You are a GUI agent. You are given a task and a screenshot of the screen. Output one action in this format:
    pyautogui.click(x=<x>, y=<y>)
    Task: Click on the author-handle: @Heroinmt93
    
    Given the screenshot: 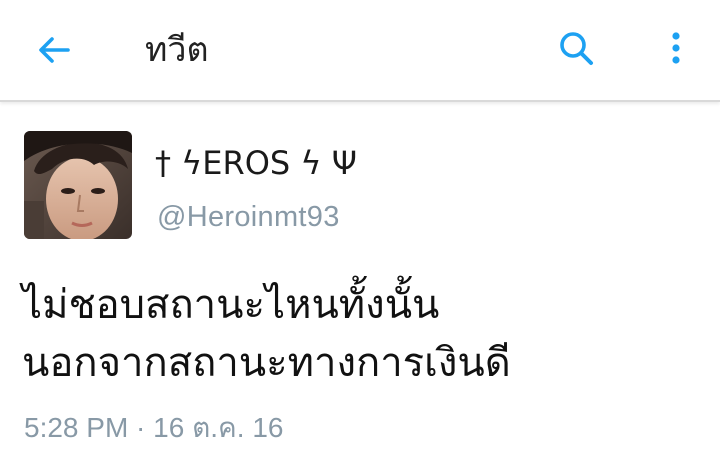 What is the action you would take?
    pyautogui.click(x=248, y=217)
    